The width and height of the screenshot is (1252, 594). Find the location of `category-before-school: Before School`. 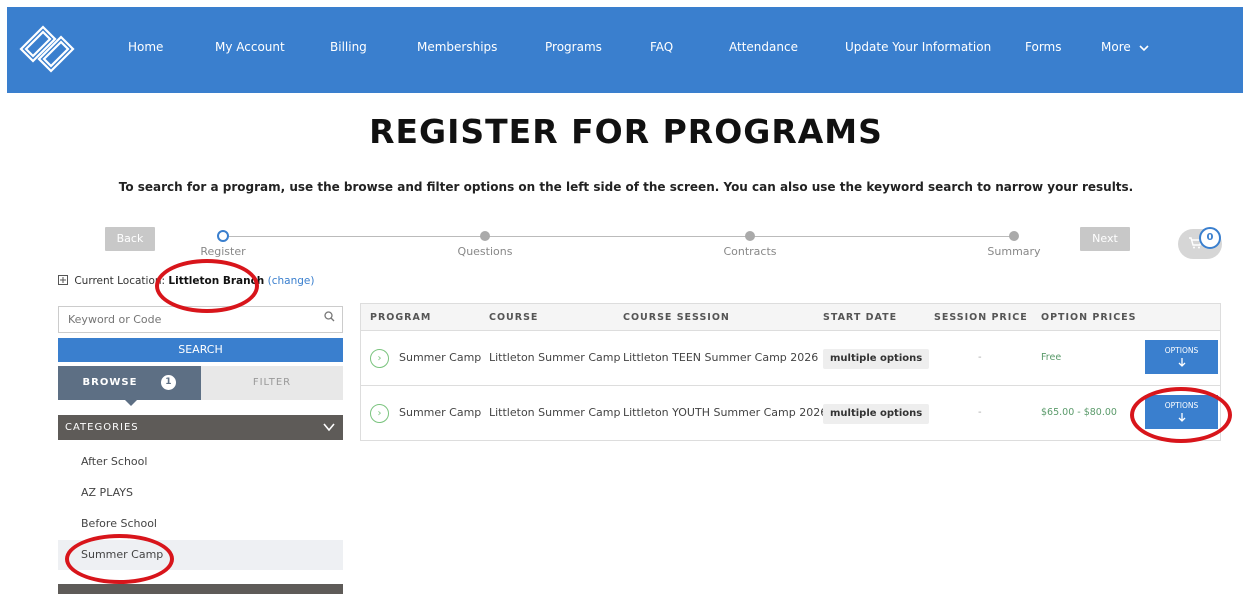

category-before-school: Before School is located at coordinates (200, 524).